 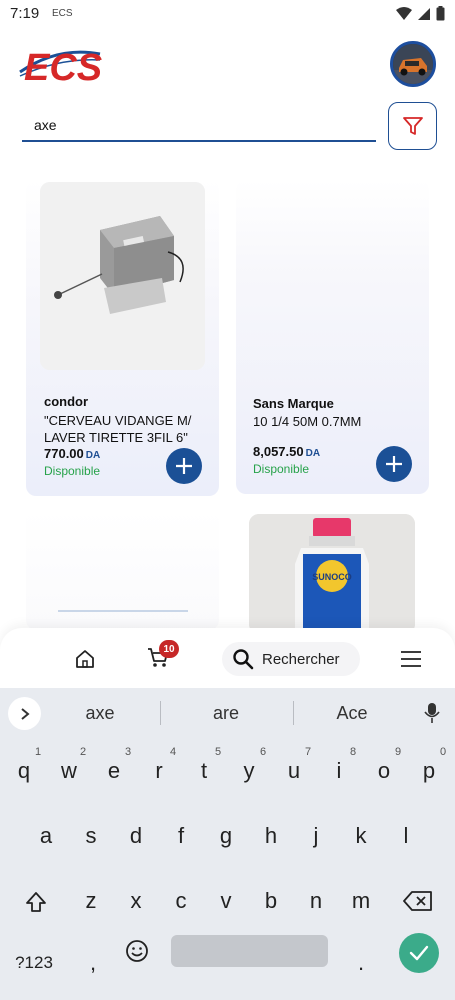 I want to click on key-a: a, so click(x=46, y=836).